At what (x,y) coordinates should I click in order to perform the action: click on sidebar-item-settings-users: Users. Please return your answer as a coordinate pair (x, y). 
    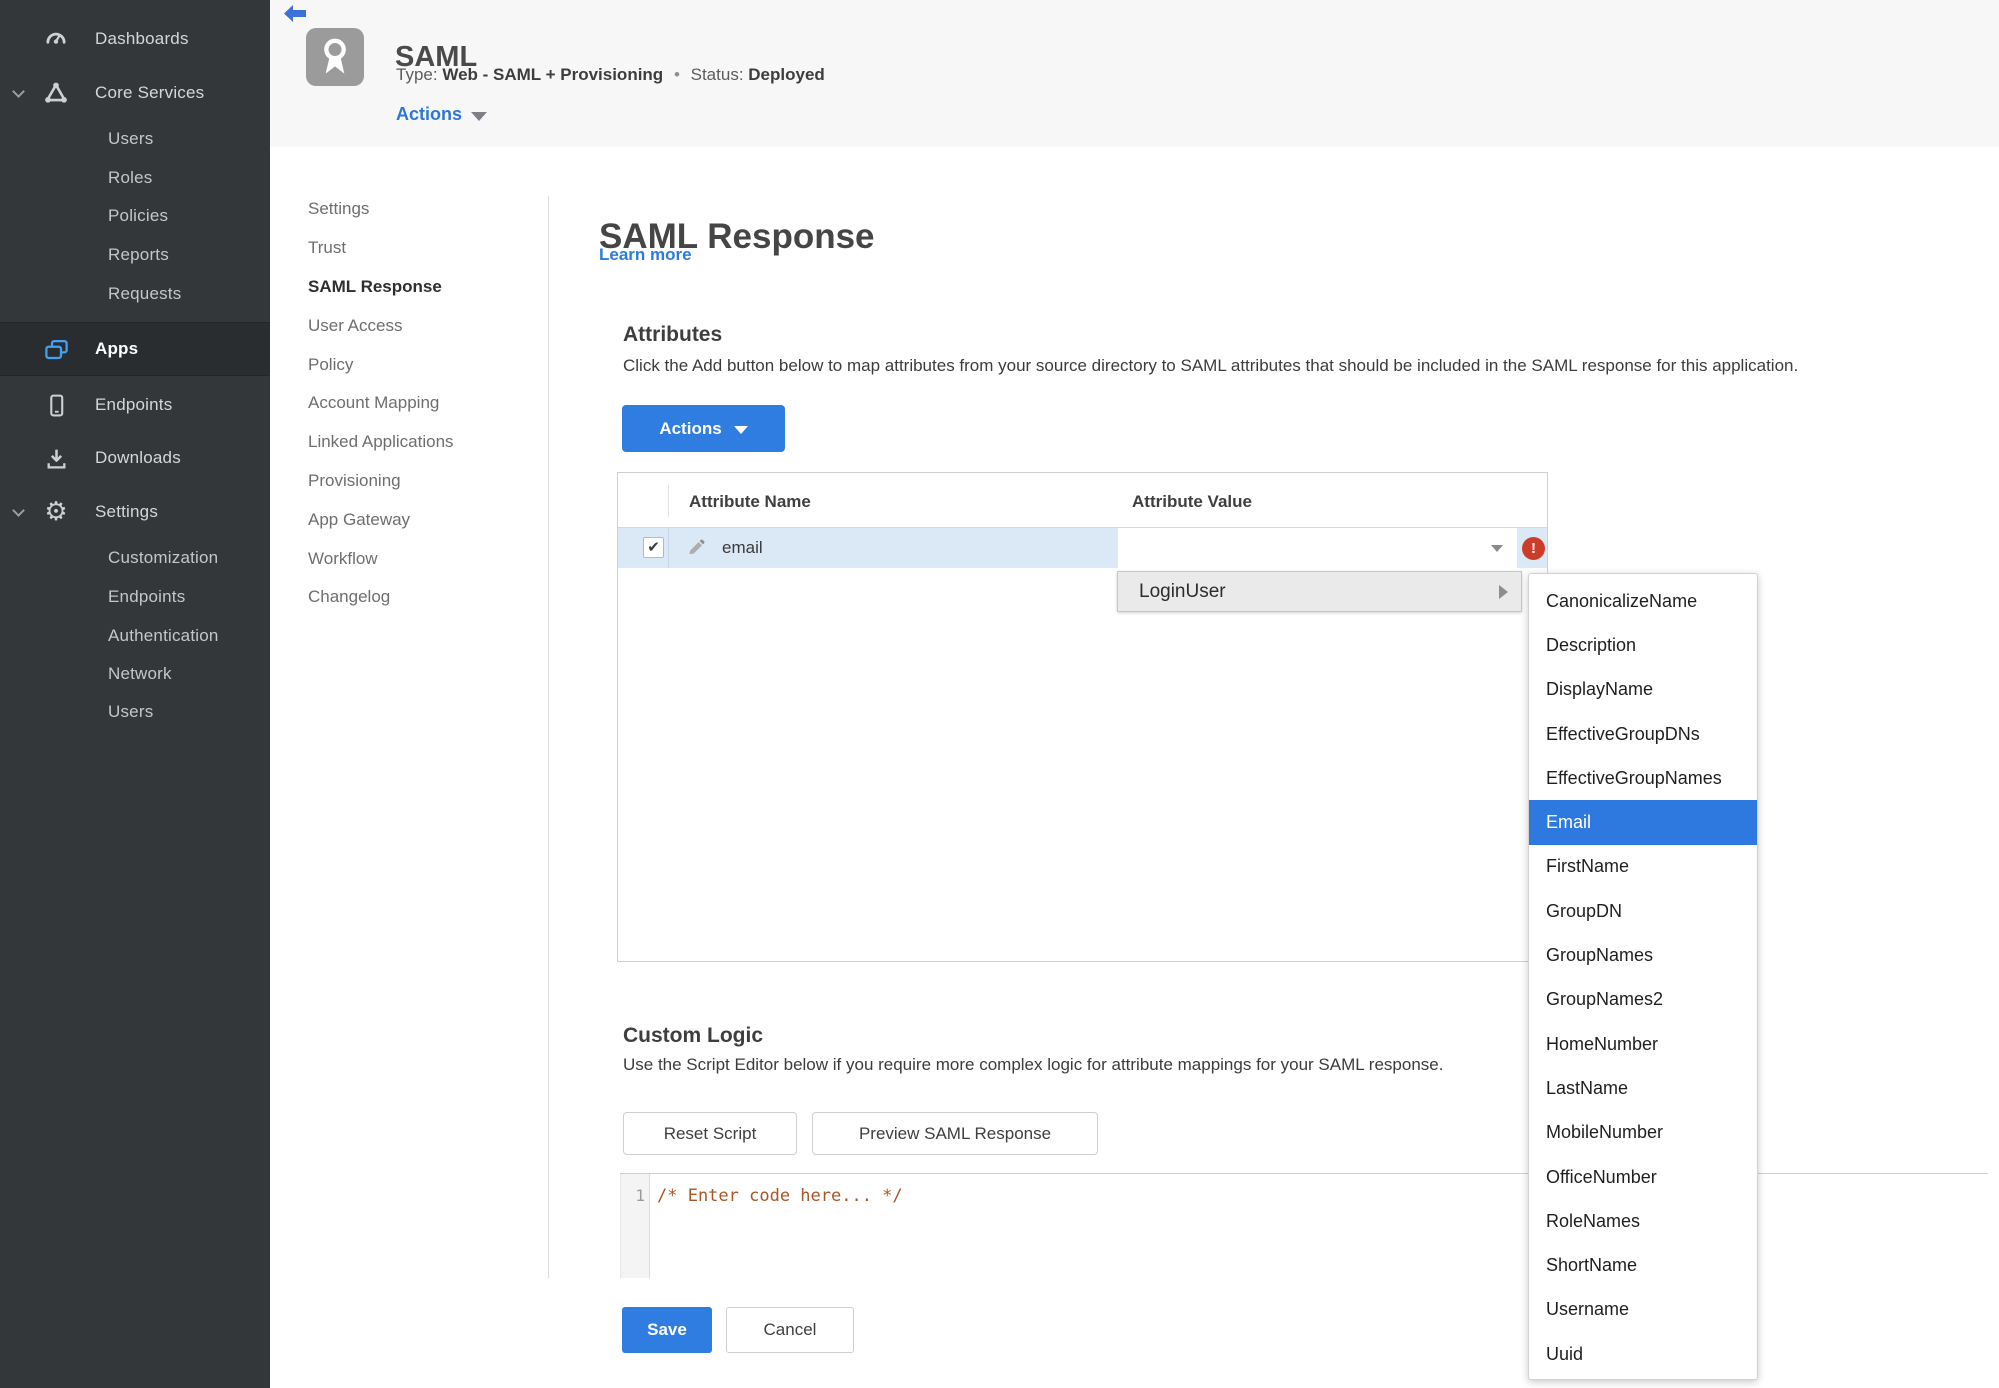
    Looking at the image, I should click on (135, 712).